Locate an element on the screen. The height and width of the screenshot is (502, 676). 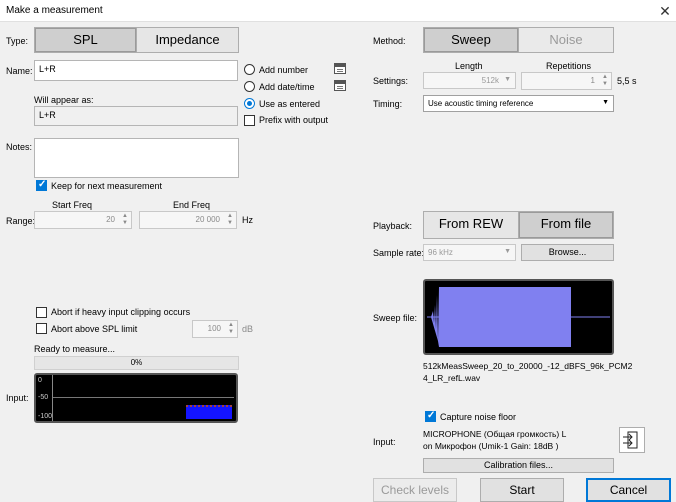
add-number-radio is located at coordinates (249, 69).